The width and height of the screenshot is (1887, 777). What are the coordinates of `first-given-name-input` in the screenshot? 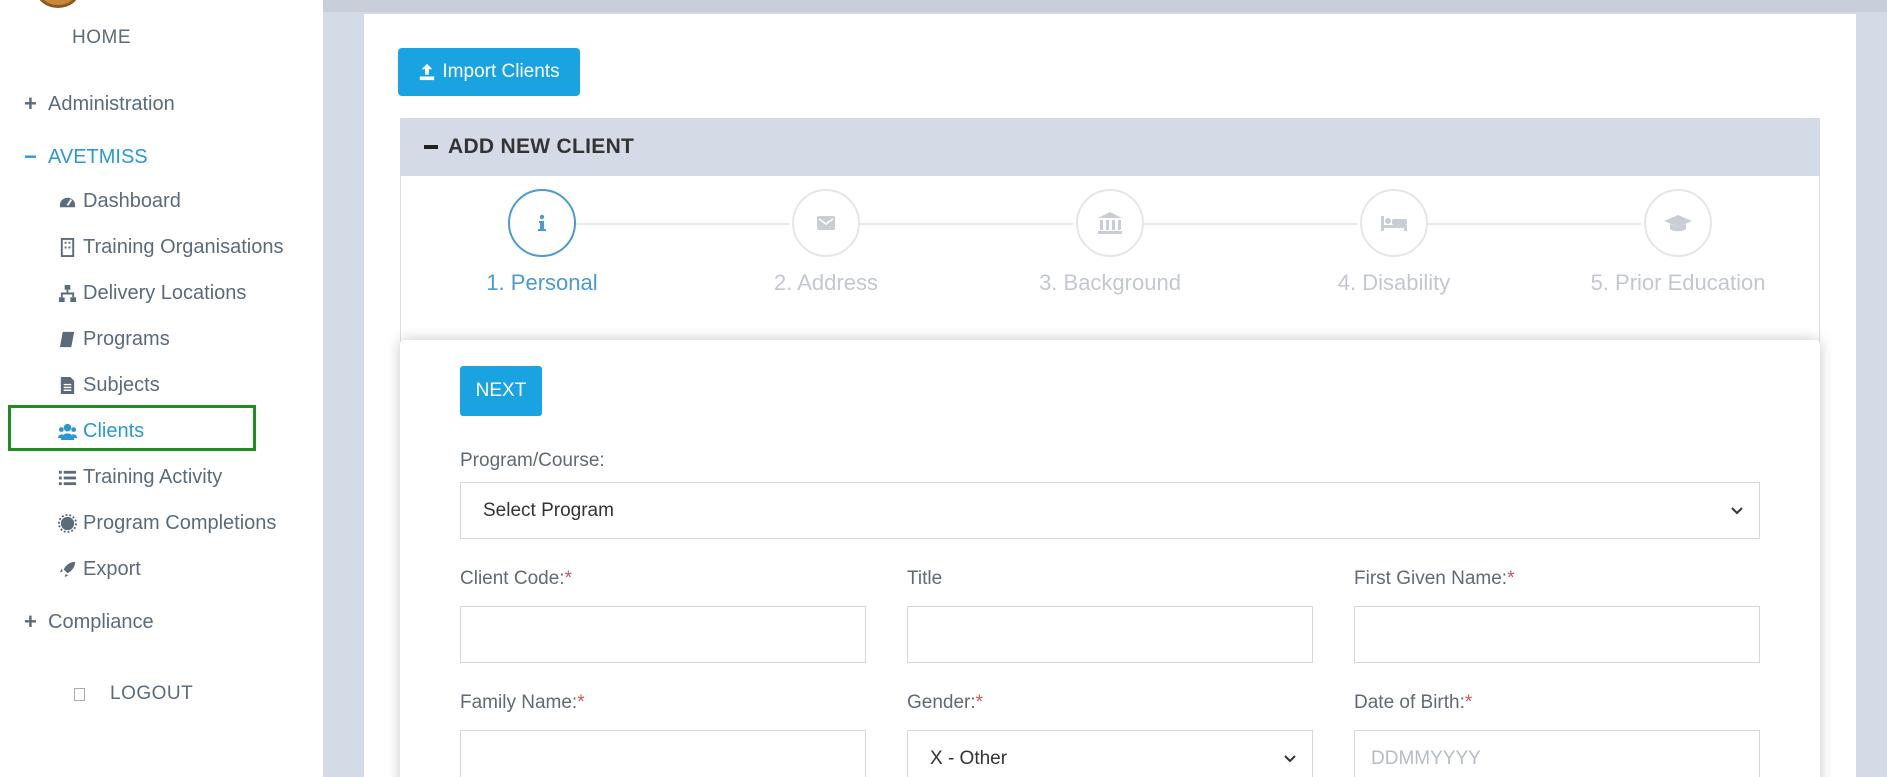 It's located at (1557, 634).